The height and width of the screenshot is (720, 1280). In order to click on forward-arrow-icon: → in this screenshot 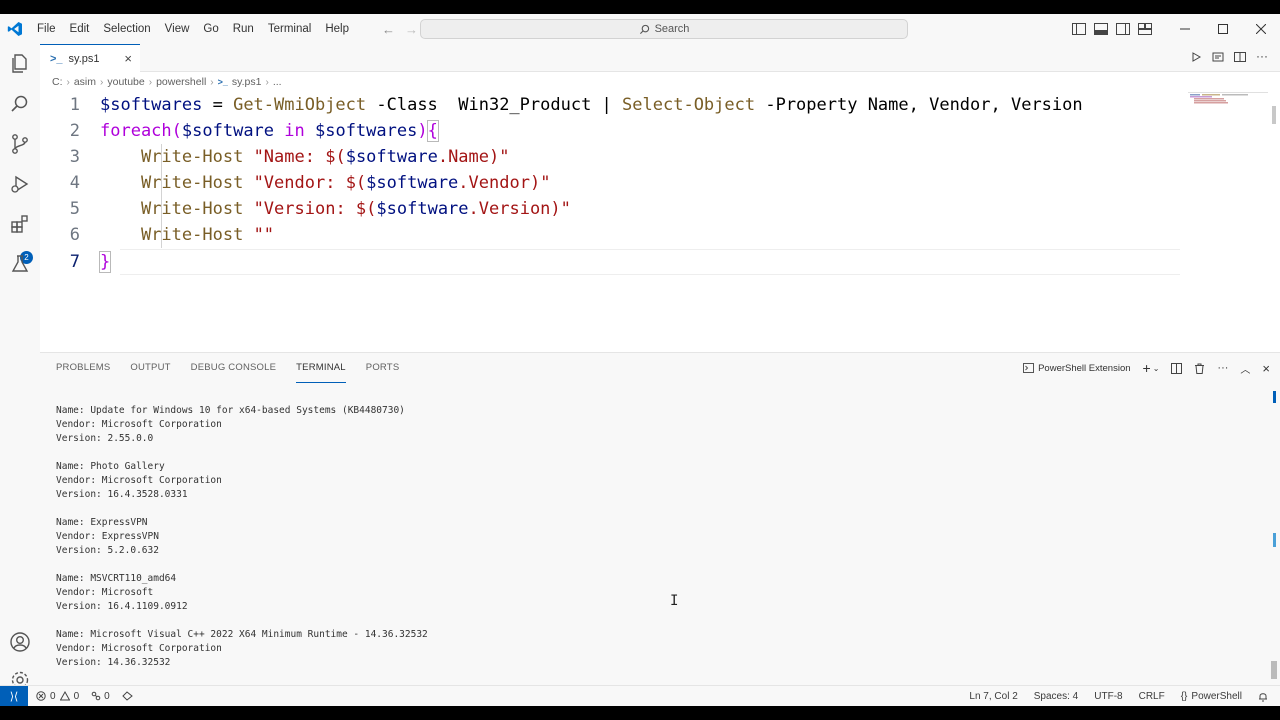, I will do `click(411, 29)`.